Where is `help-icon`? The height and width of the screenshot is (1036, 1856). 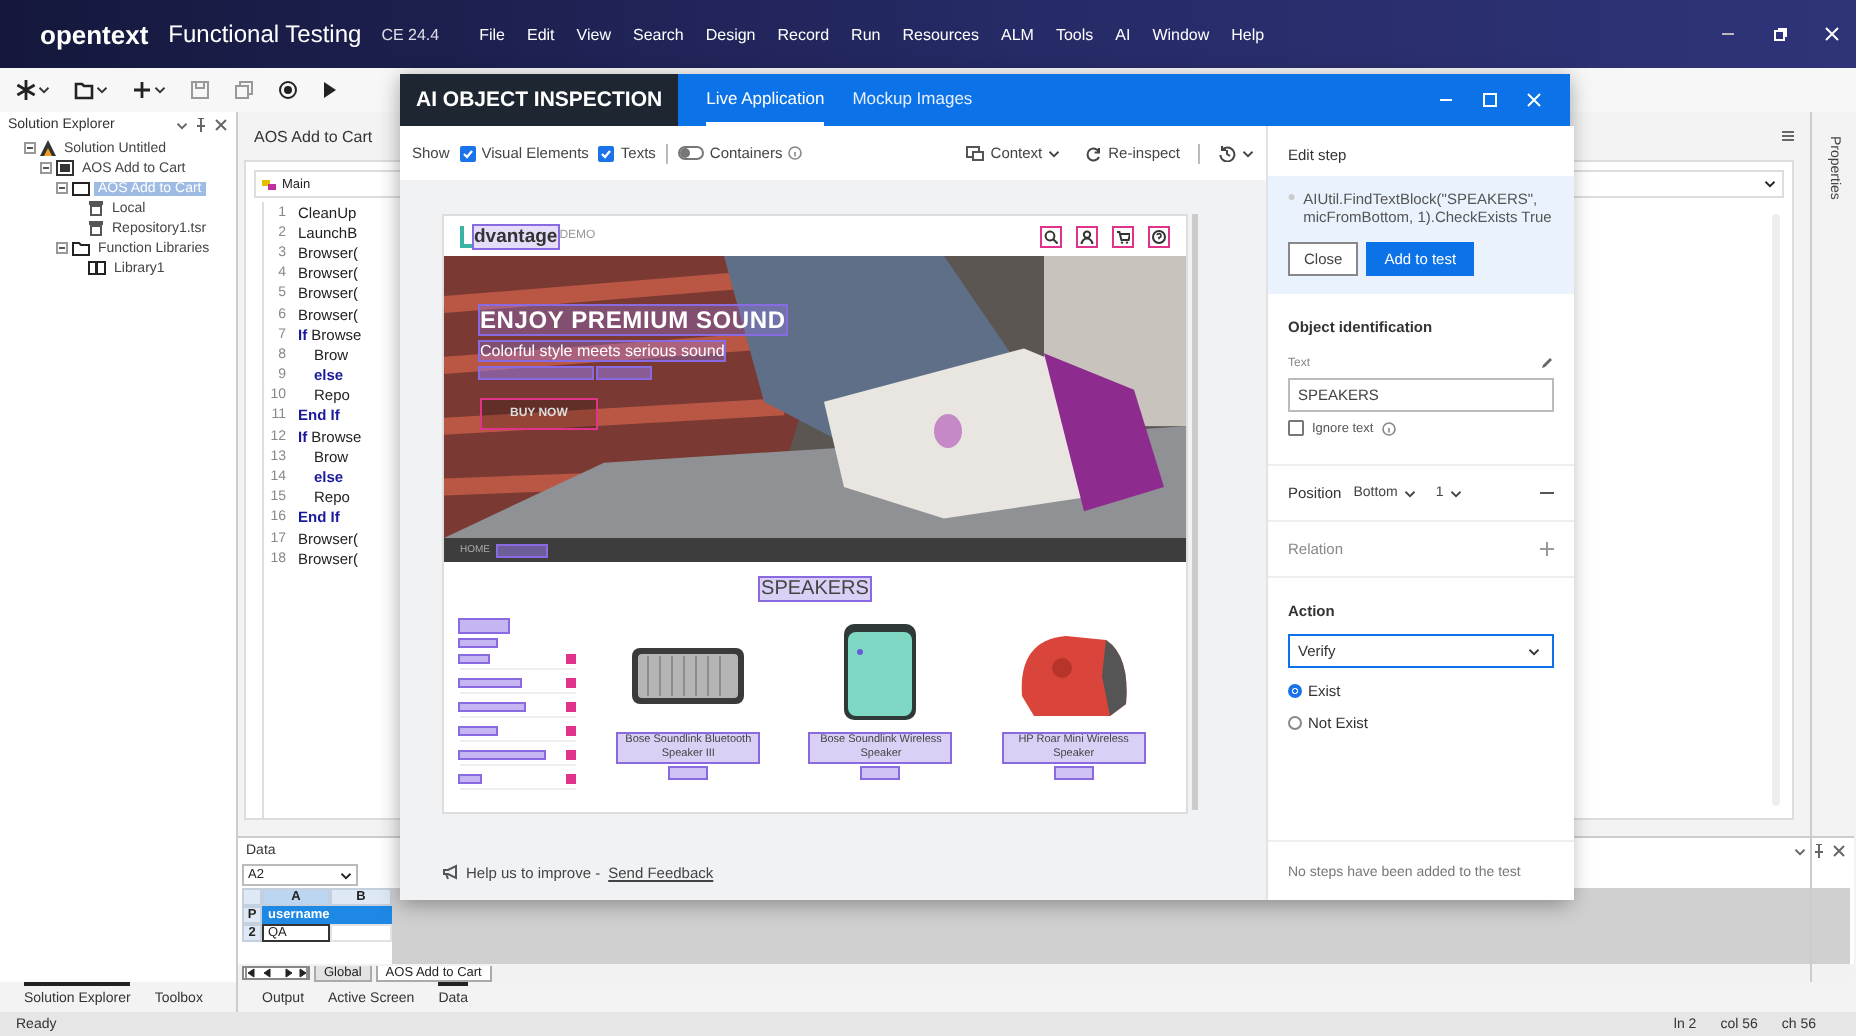
help-icon is located at coordinates (1159, 236).